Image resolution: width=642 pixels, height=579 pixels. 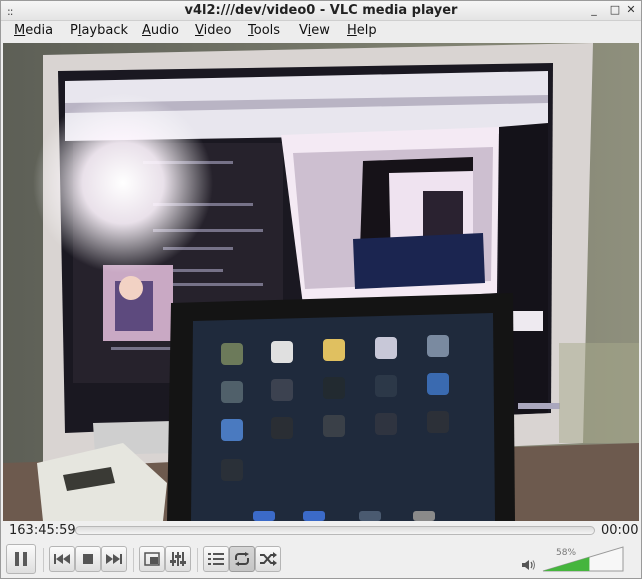 I want to click on fullscreen-button, so click(x=152, y=559).